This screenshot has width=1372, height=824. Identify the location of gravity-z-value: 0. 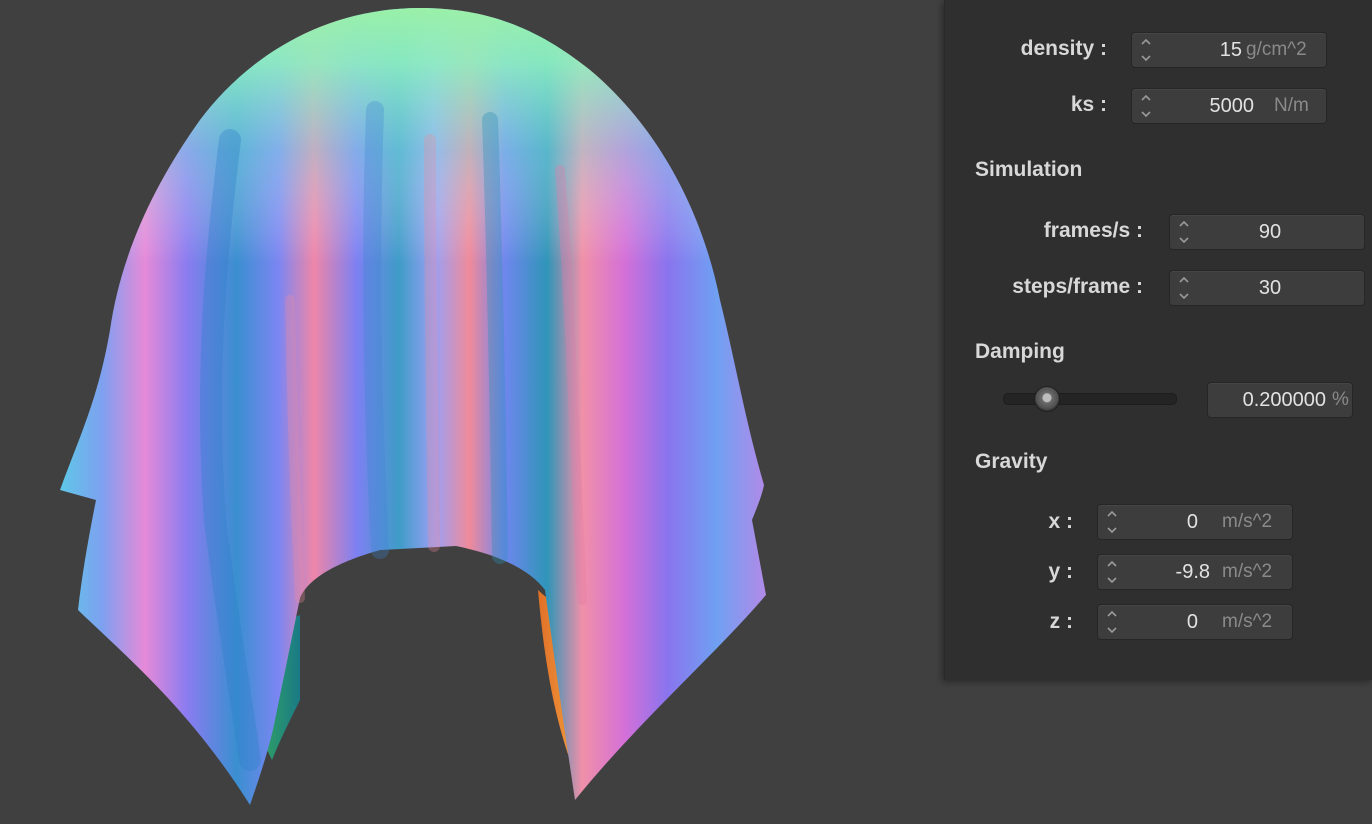
(1163, 622).